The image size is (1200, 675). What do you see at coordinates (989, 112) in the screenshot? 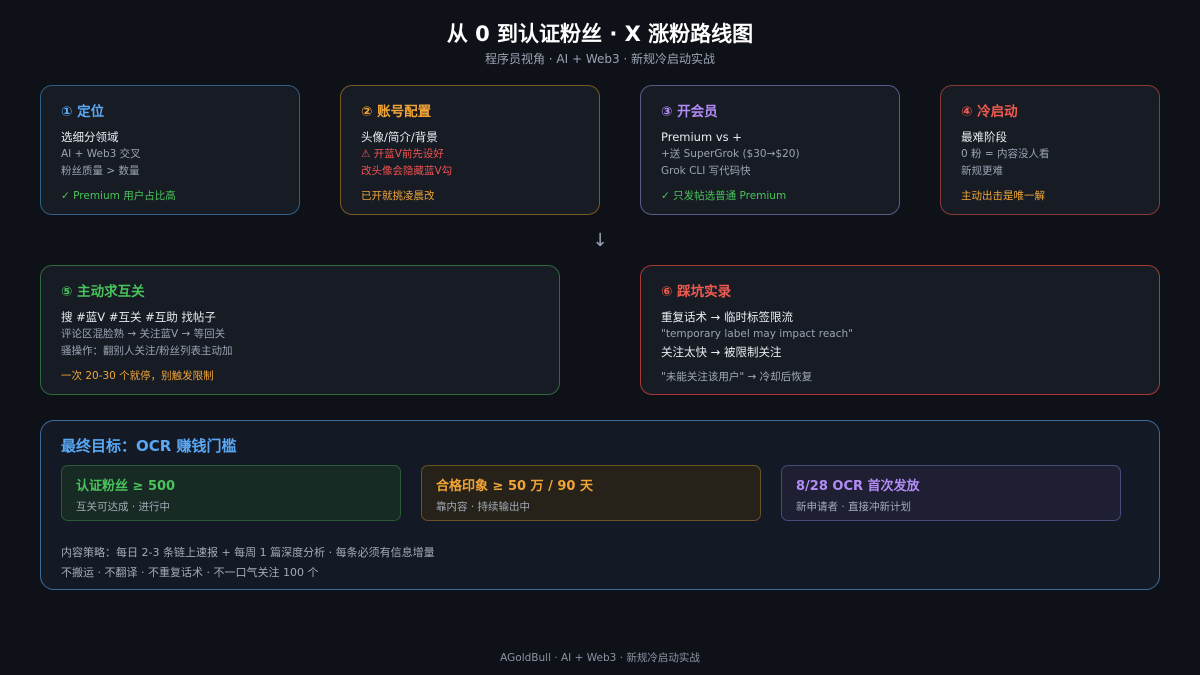
I see `step-title: ④ 冷启动` at bounding box center [989, 112].